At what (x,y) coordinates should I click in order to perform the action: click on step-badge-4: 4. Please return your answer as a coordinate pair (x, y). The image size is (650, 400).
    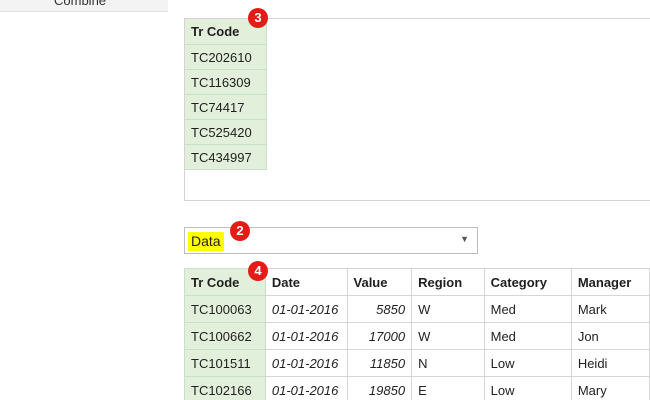
    Looking at the image, I should click on (258, 271).